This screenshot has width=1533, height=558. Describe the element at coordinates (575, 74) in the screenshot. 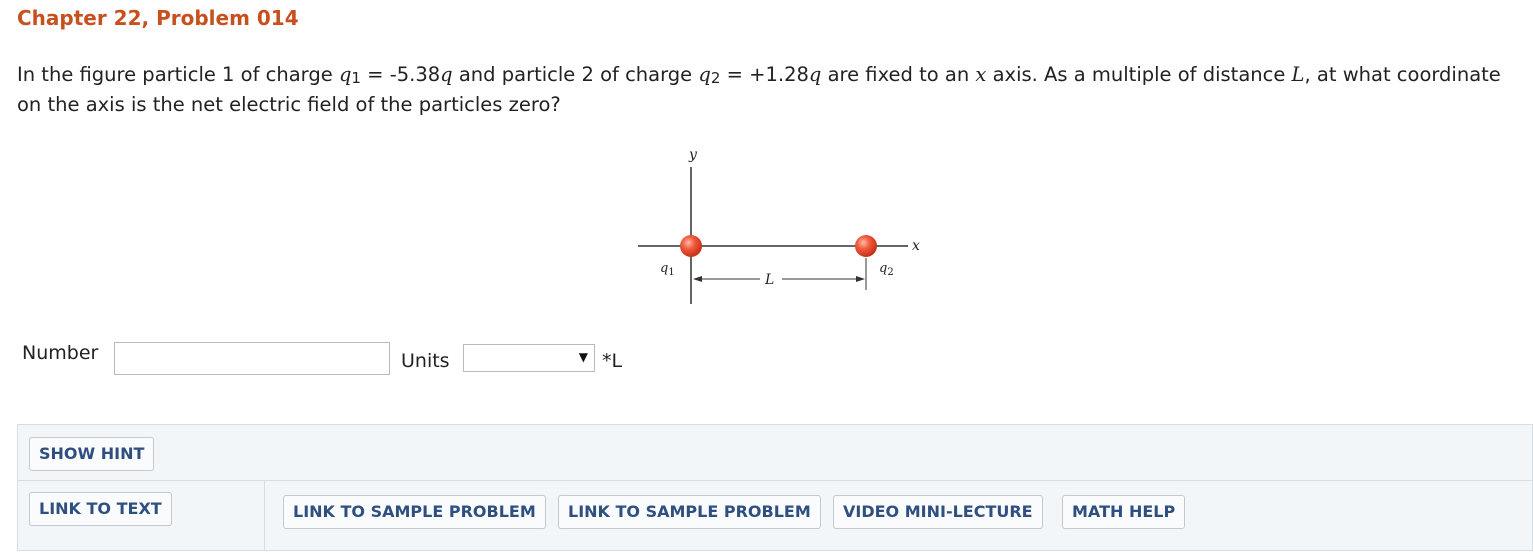

I see `problem-text-2: and particle 2 of charge` at that location.